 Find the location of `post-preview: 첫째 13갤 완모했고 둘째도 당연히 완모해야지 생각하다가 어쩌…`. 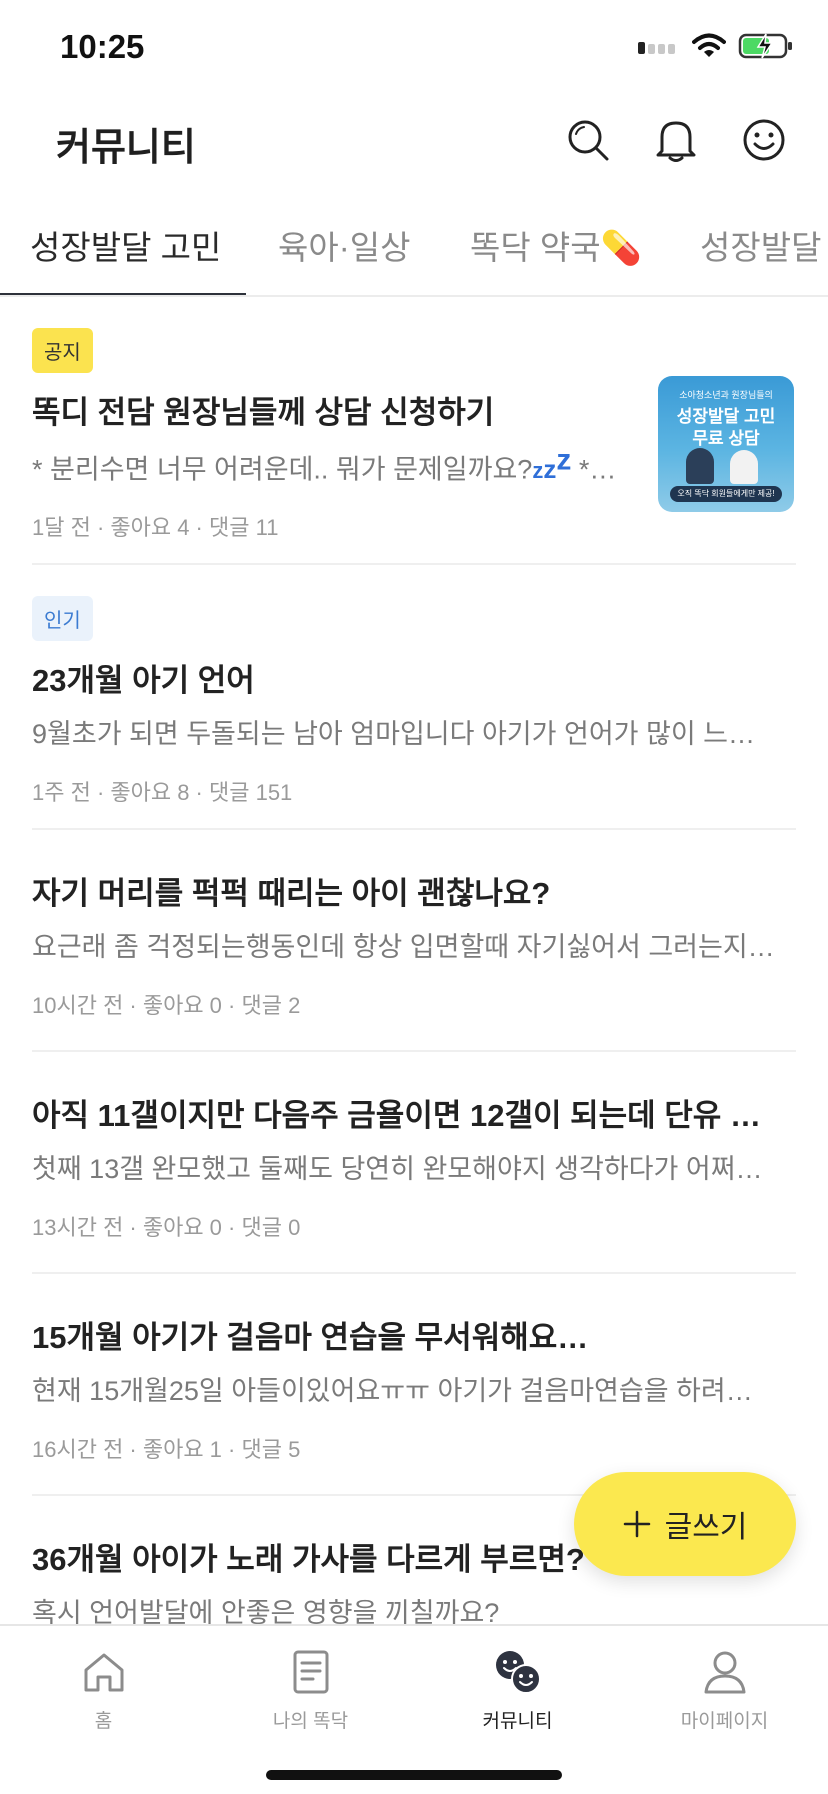

post-preview: 첫째 13갤 완모했고 둘째도 당연히 완모해야지 생각하다가 어쩌… is located at coordinates (397, 1169).